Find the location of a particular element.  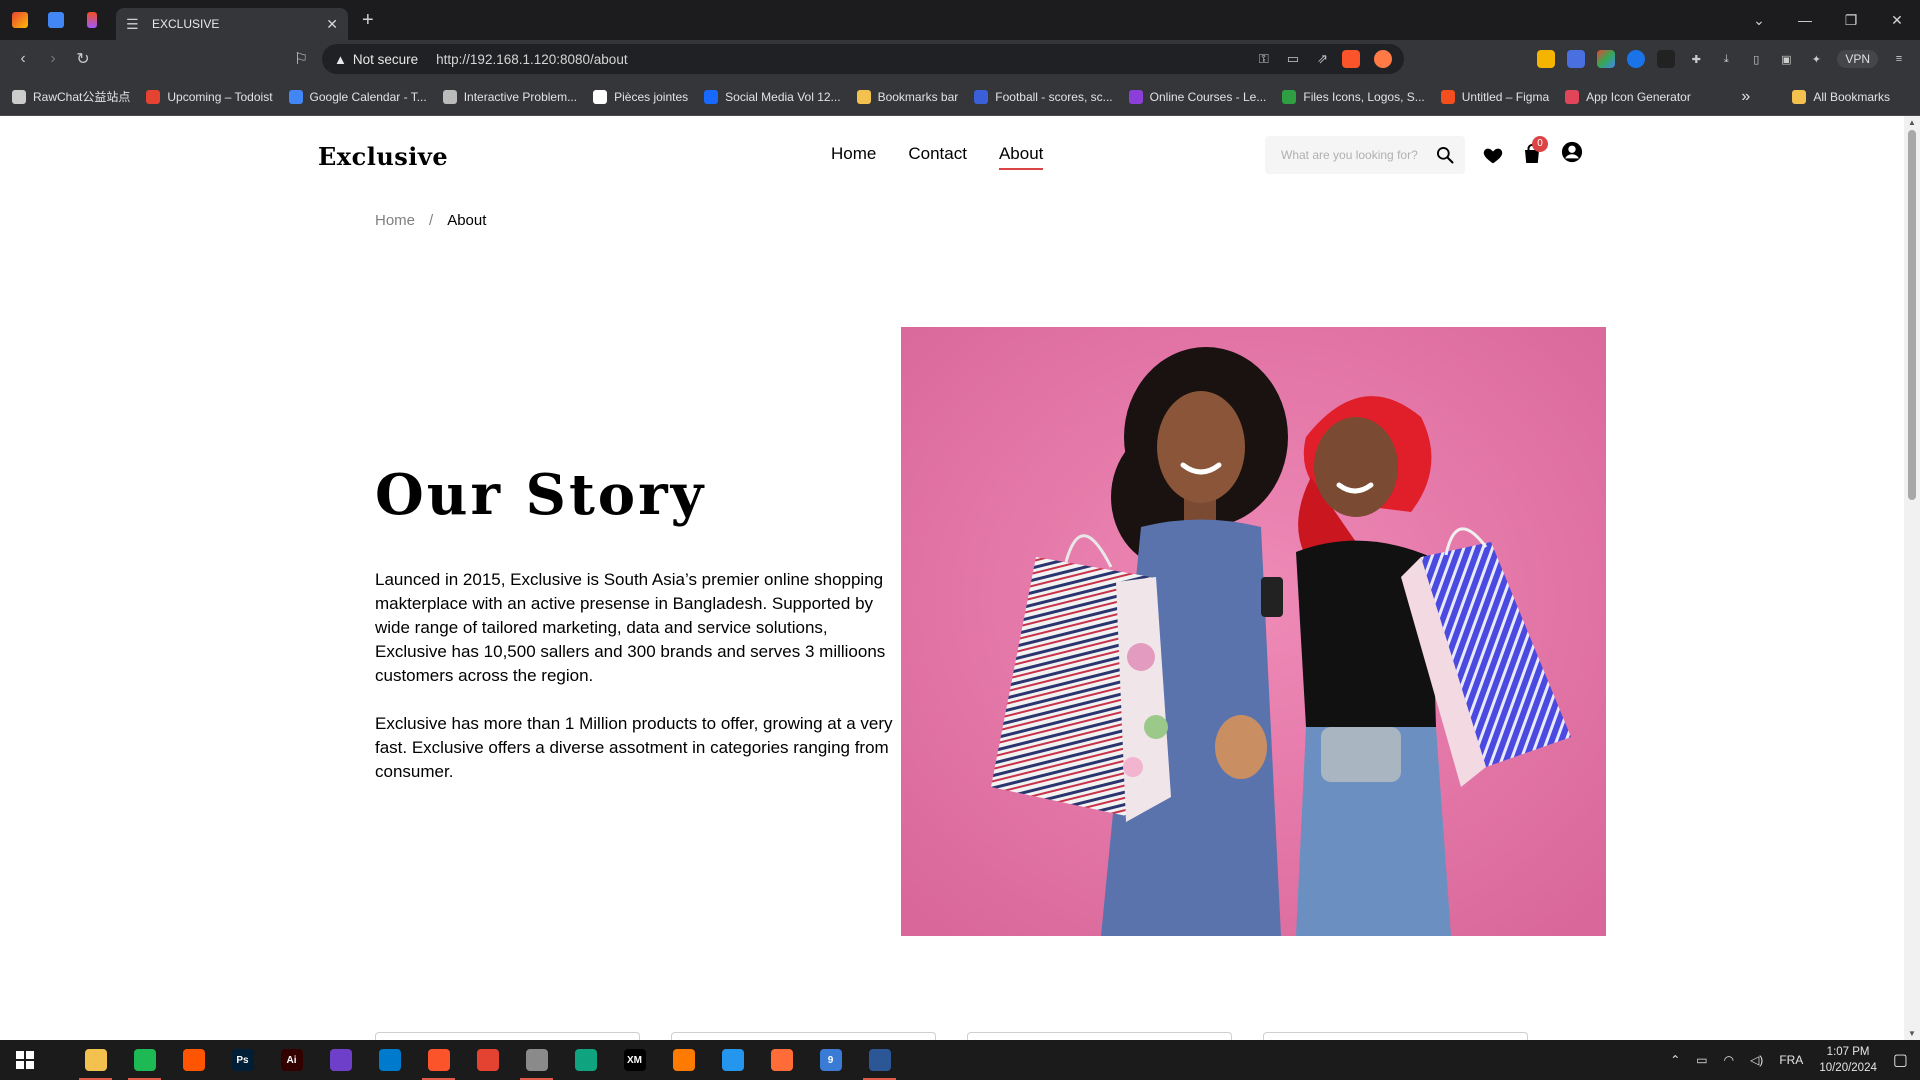

color-picker-icon is located at coordinates (1606, 59).